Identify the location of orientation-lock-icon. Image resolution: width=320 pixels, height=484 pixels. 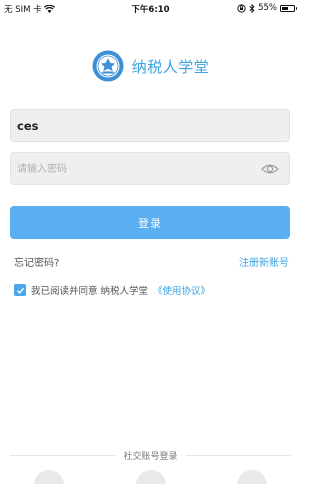
(241, 8).